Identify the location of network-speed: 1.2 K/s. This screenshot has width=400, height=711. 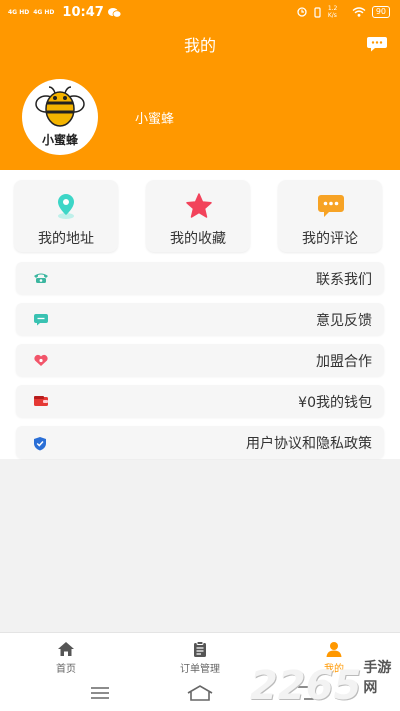
(332, 12).